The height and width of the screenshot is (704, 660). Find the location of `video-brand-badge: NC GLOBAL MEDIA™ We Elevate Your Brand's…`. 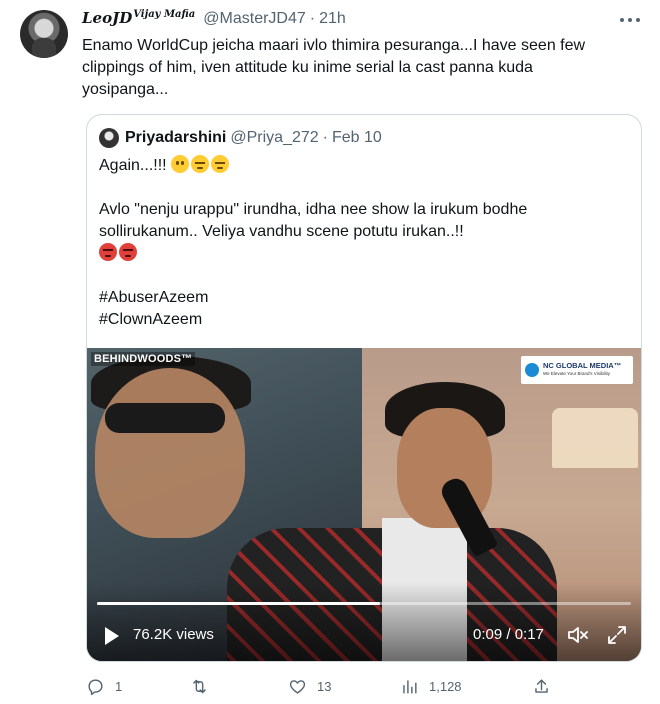

video-brand-badge: NC GLOBAL MEDIA™ We Elevate Your Brand's… is located at coordinates (577, 370).